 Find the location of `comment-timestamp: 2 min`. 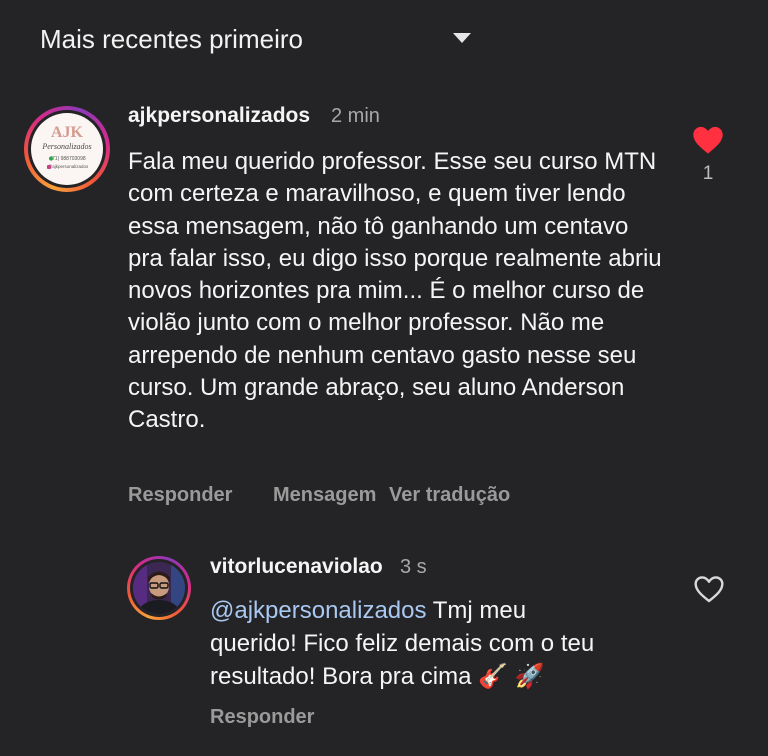

comment-timestamp: 2 min is located at coordinates (355, 116).